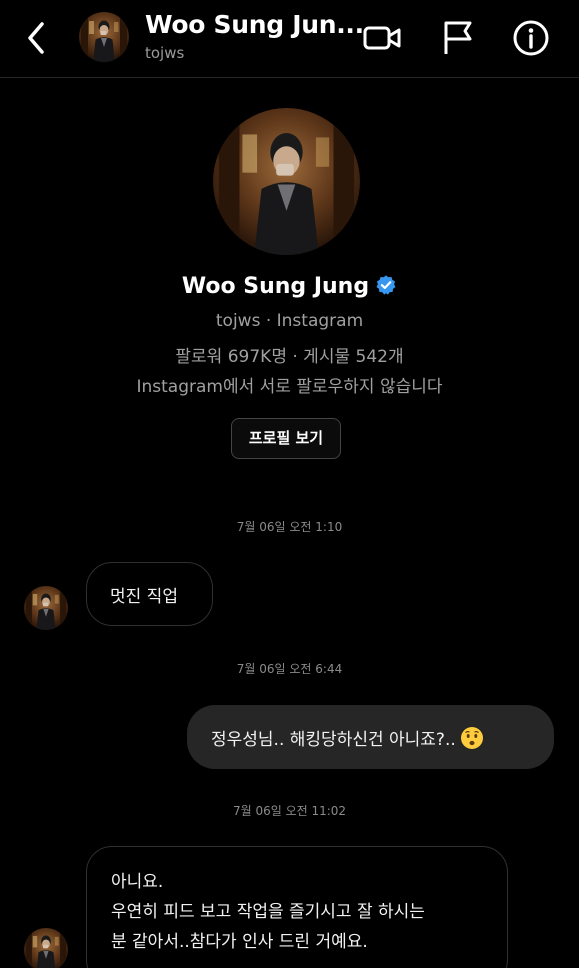 This screenshot has height=968, width=579. I want to click on profile-stats: 팔로워 697K명 · 게시물 542개, so click(289, 357).